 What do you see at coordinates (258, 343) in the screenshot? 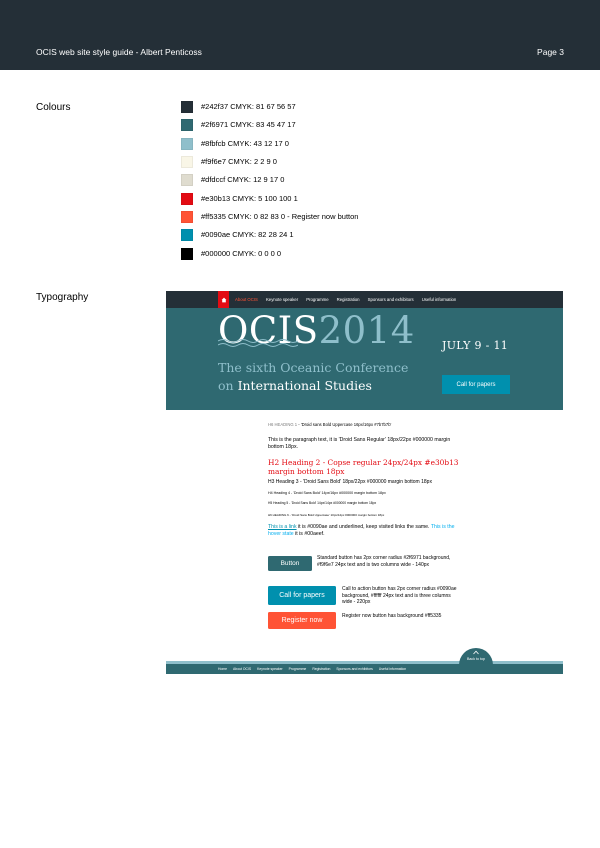
I see `waves-icon` at bounding box center [258, 343].